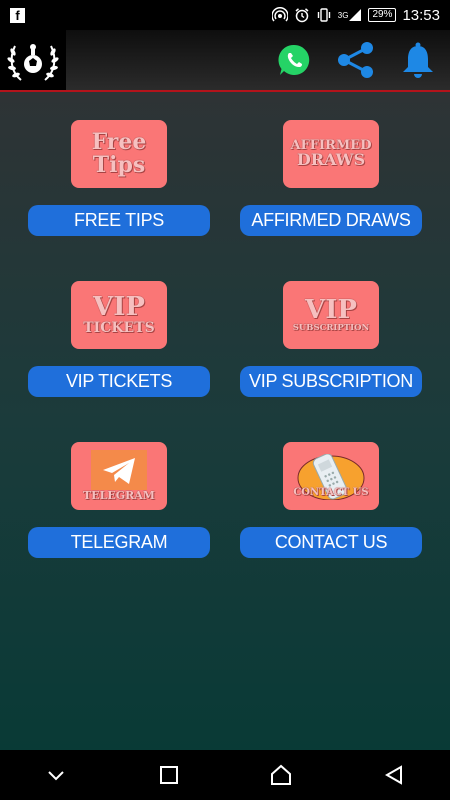 This screenshot has width=450, height=800. What do you see at coordinates (331, 361) in the screenshot?
I see `menu-tile-vip-subscription: VIP SUBSCRIPTION VIP SUBSCRIPTION` at bounding box center [331, 361].